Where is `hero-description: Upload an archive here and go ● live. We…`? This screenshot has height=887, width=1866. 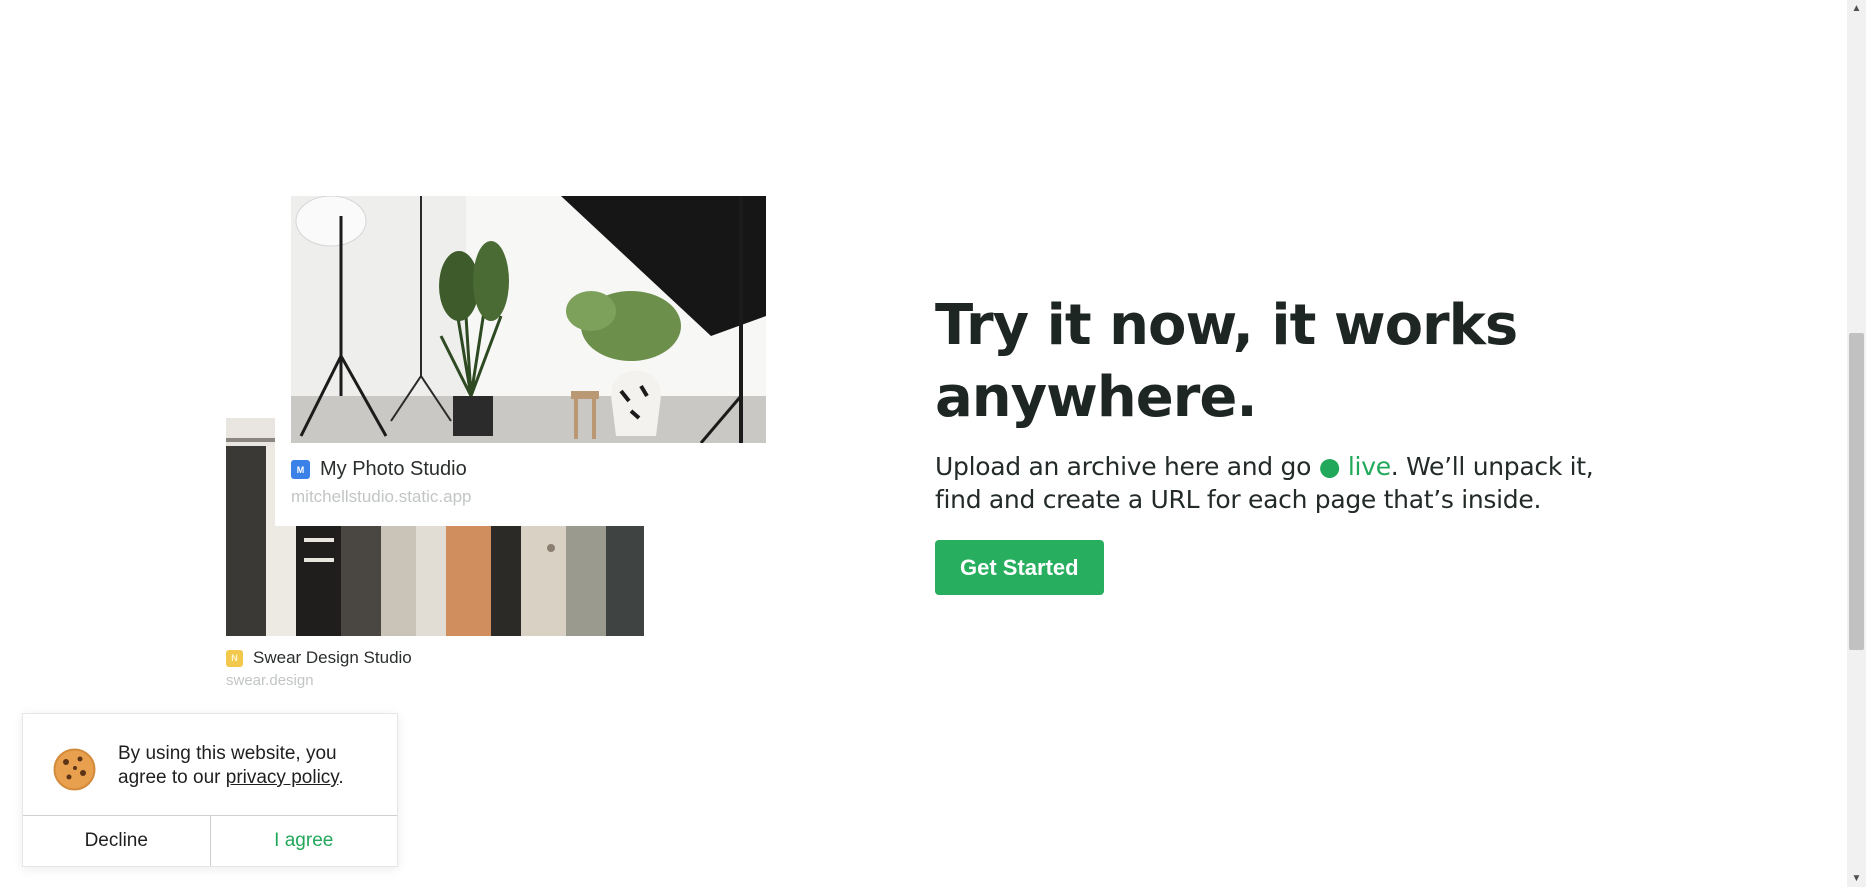
hero-description: Upload an archive here and go ● live. We… is located at coordinates (1265, 483).